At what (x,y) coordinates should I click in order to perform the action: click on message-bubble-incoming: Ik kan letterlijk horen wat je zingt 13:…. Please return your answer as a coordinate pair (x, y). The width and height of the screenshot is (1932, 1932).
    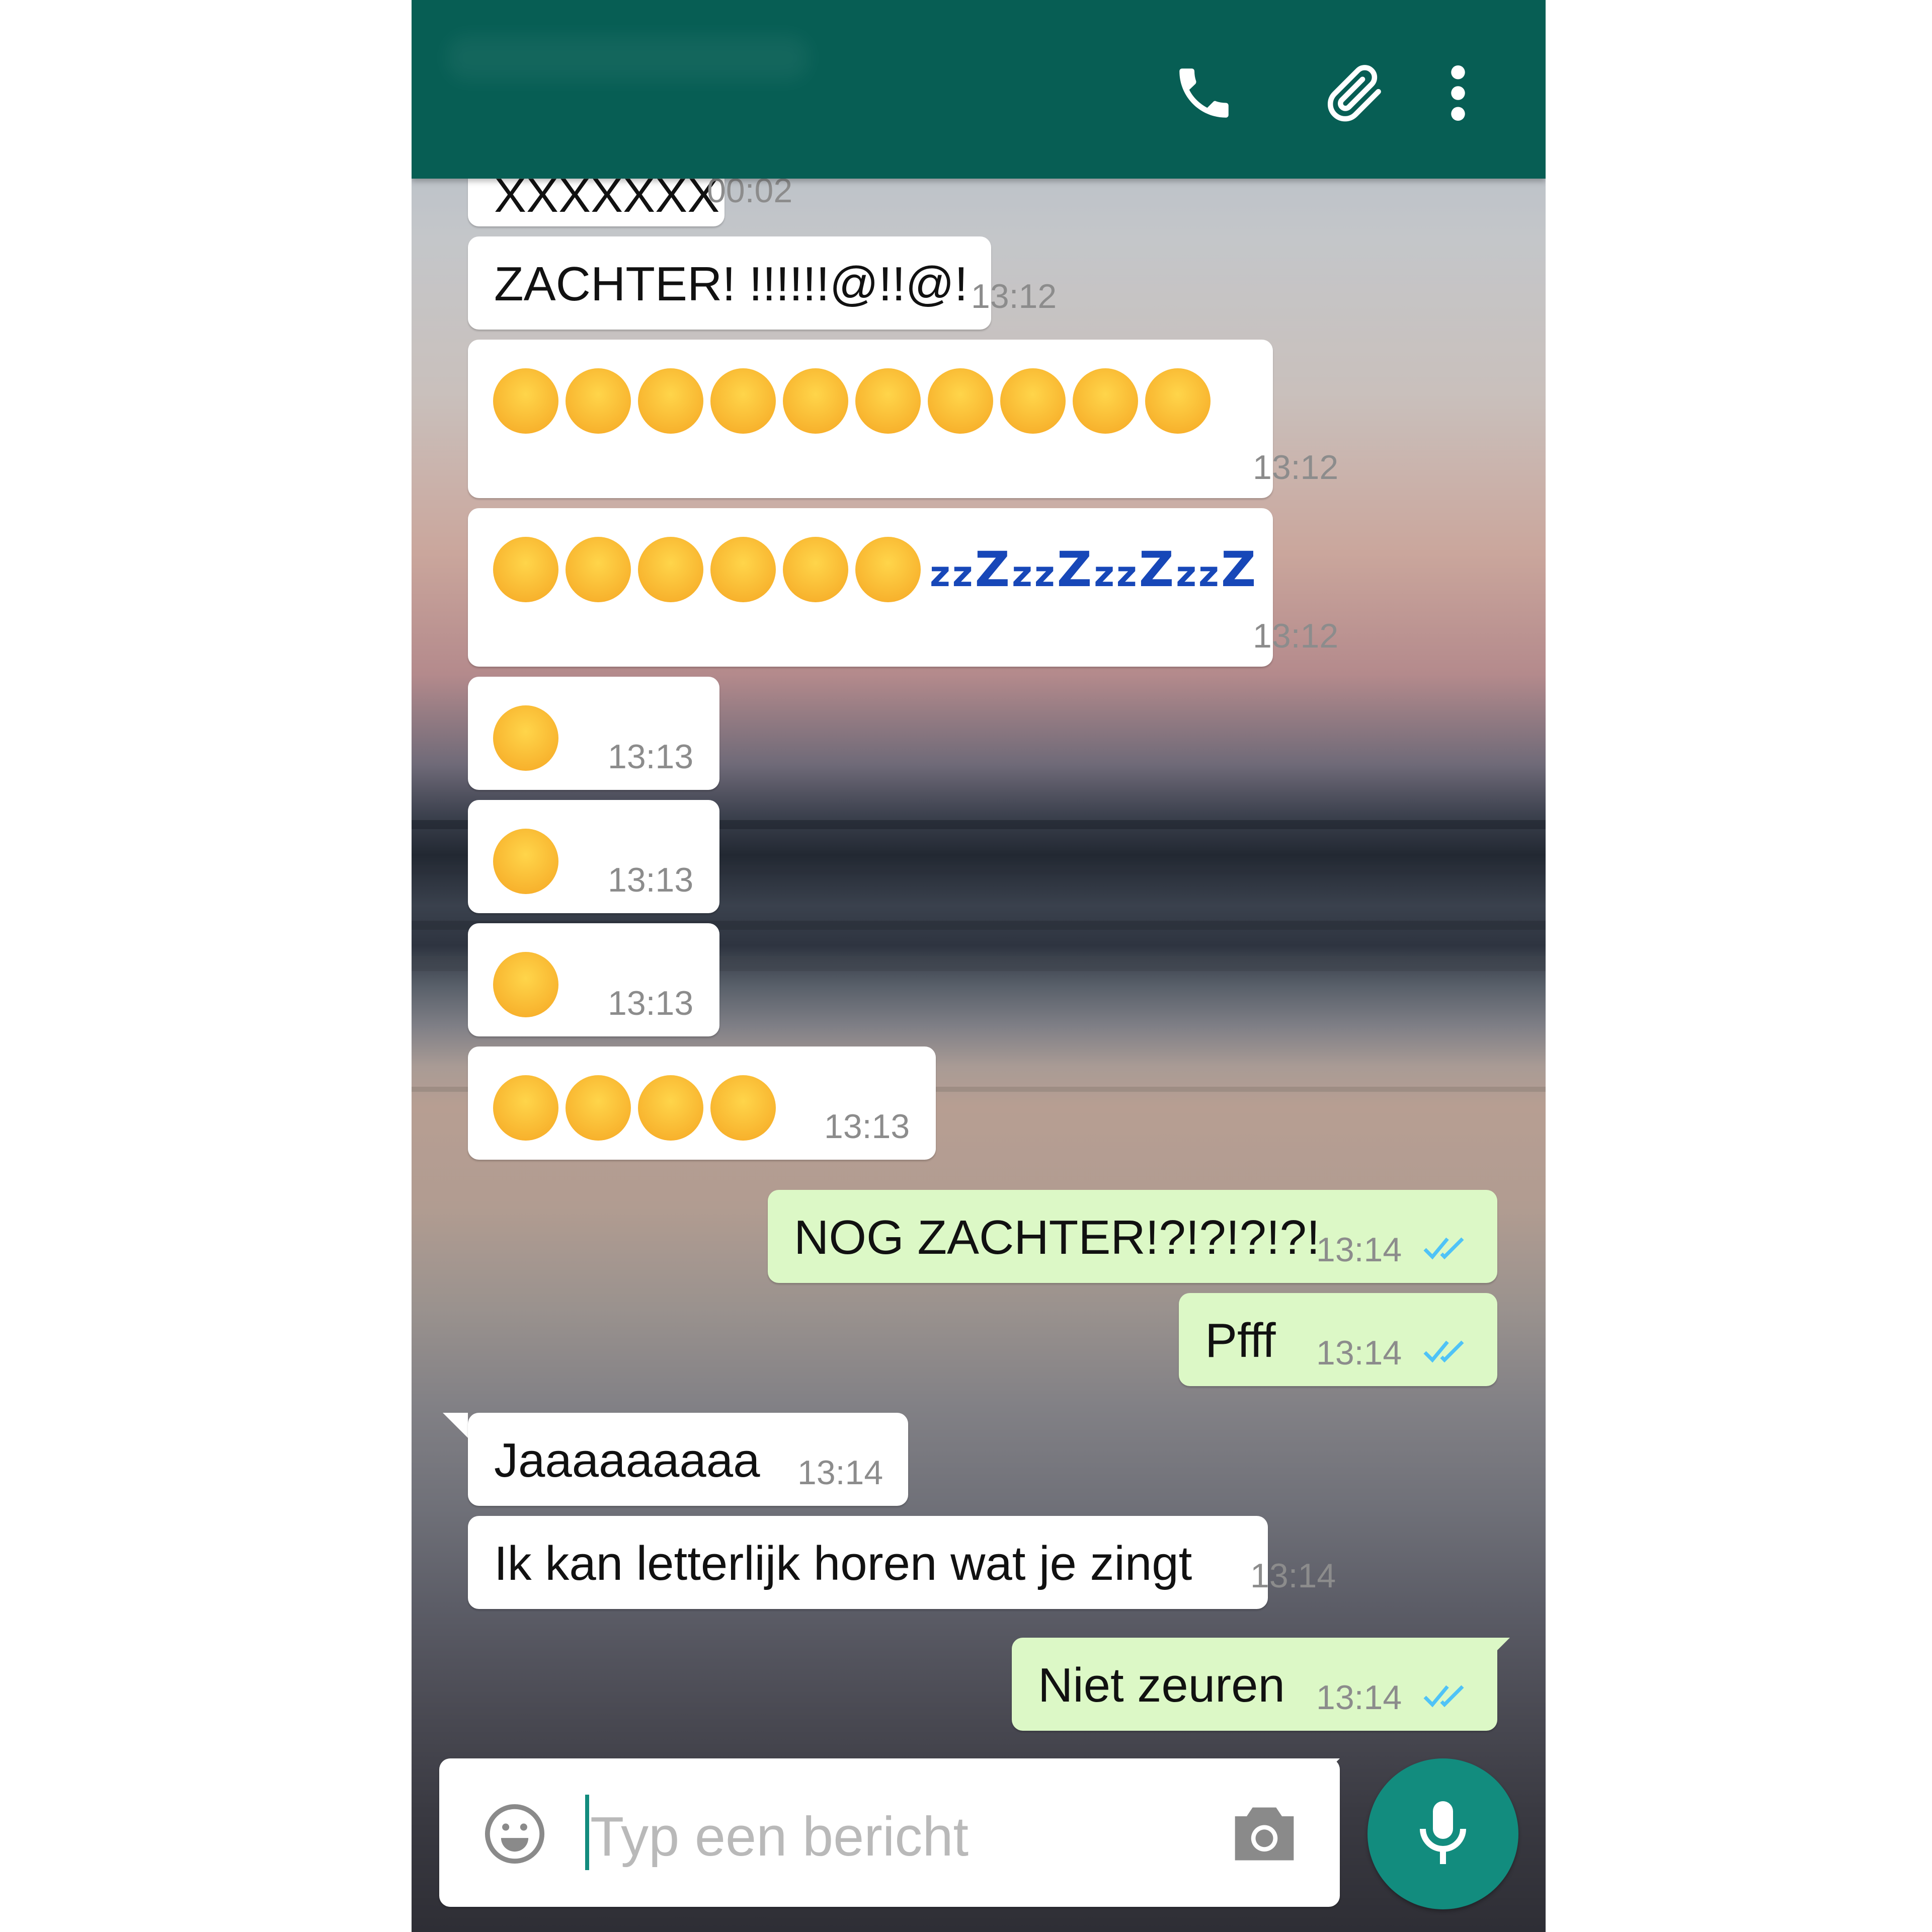
    Looking at the image, I should click on (902, 1563).